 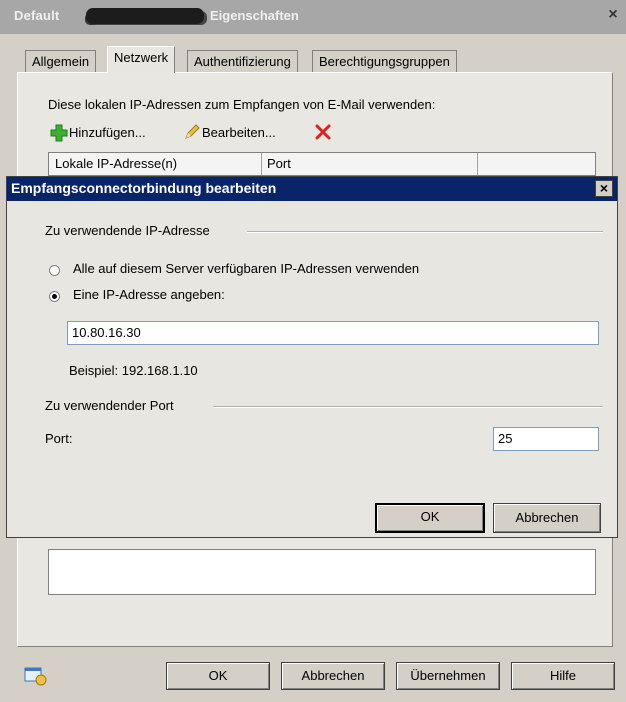 What do you see at coordinates (37, 15) in the screenshot?
I see `window-title-prefix: Default` at bounding box center [37, 15].